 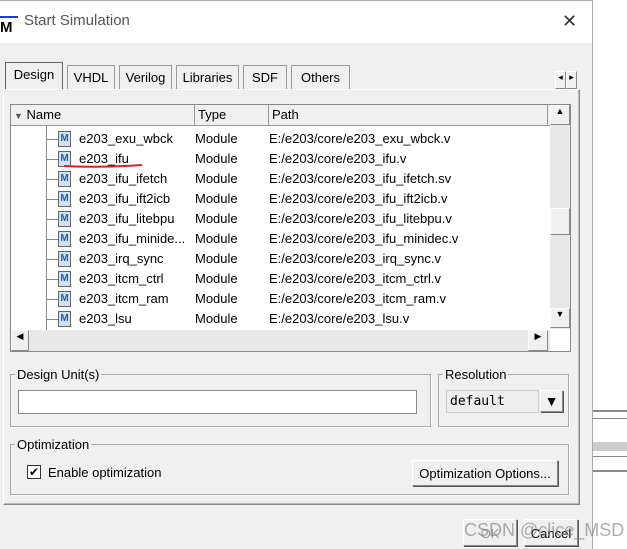 What do you see at coordinates (280, 340) in the screenshot?
I see `horizontal-scrollbar: ◀ ▶` at bounding box center [280, 340].